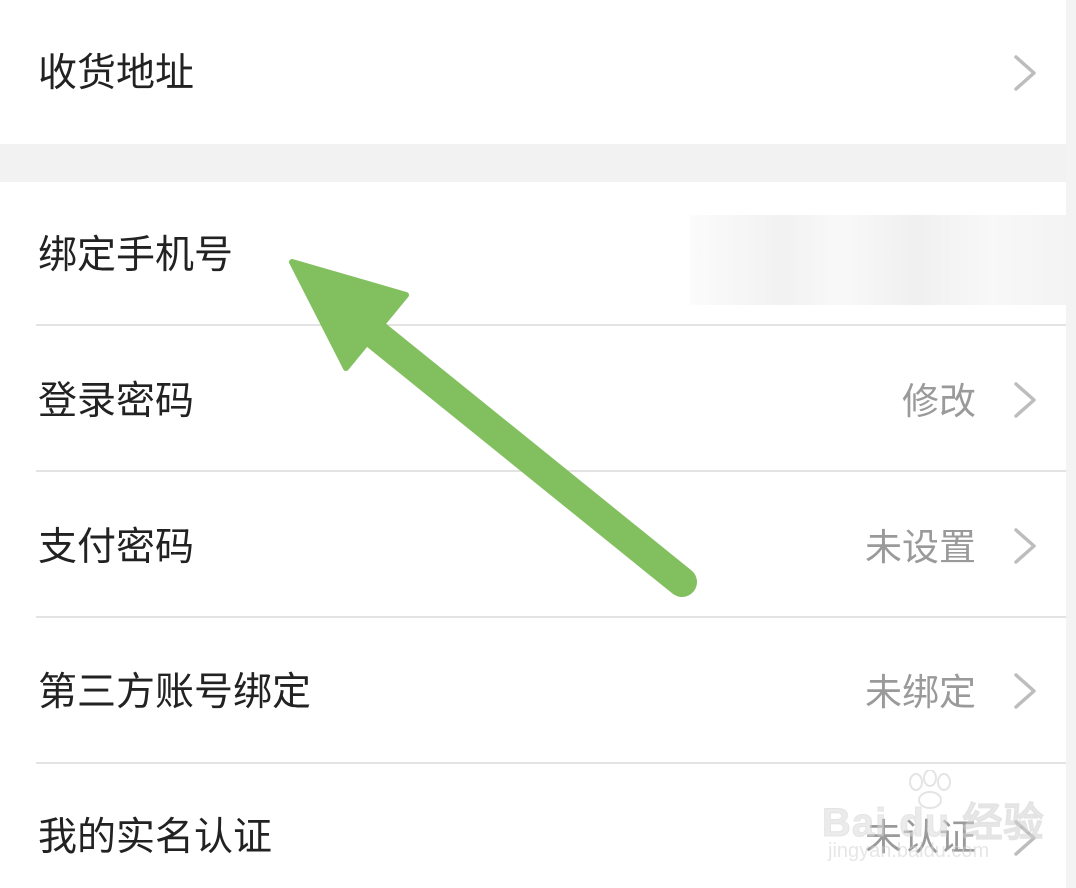  I want to click on row-value: 未设置, so click(920, 547).